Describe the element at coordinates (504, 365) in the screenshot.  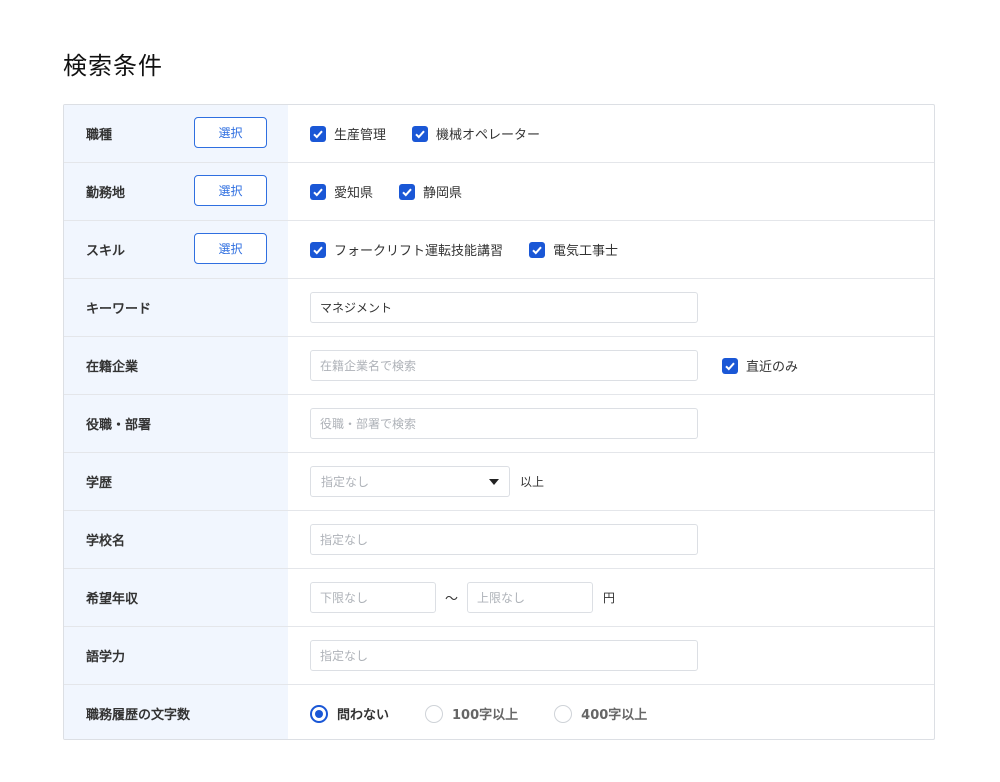
I see `company-search-input` at that location.